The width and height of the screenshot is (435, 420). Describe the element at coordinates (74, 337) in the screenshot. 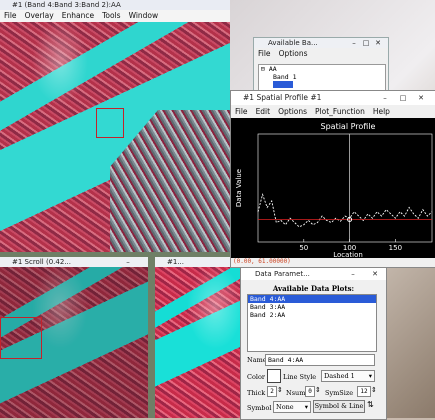

I see `scroll-window: #1 Scroll (0.42... –` at that location.